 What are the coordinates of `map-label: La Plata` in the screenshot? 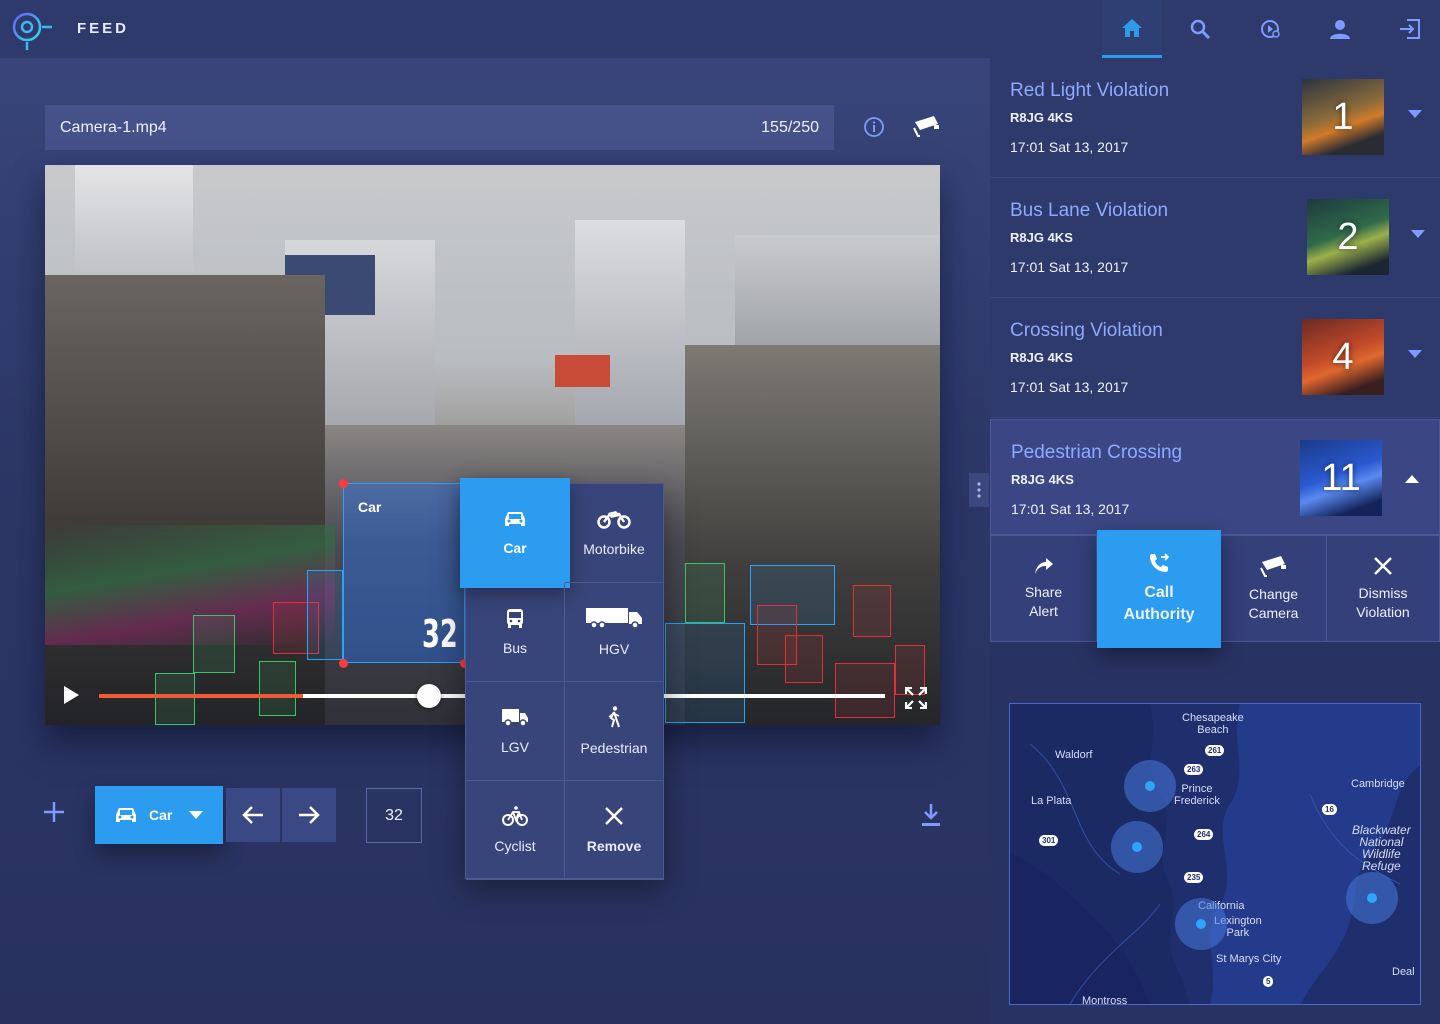 It's located at (1051, 801).